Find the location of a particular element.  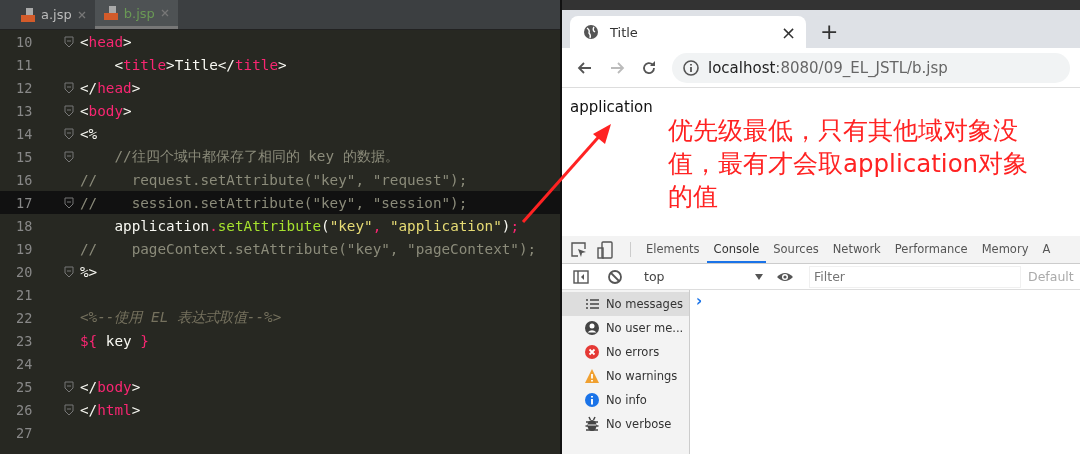

browser-tab: Title × is located at coordinates (688, 32).